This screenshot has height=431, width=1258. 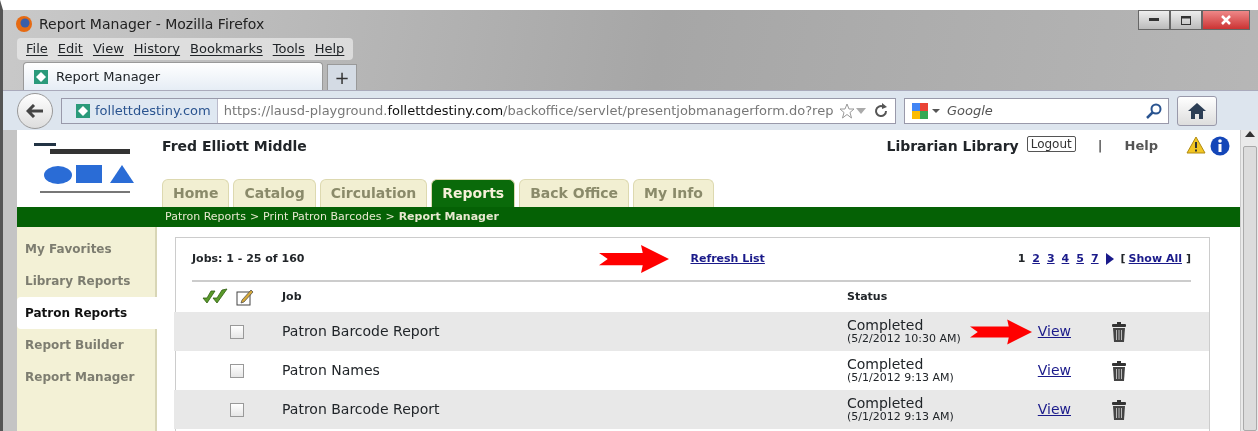 I want to click on browser-logo-icon, so click(x=24, y=24).